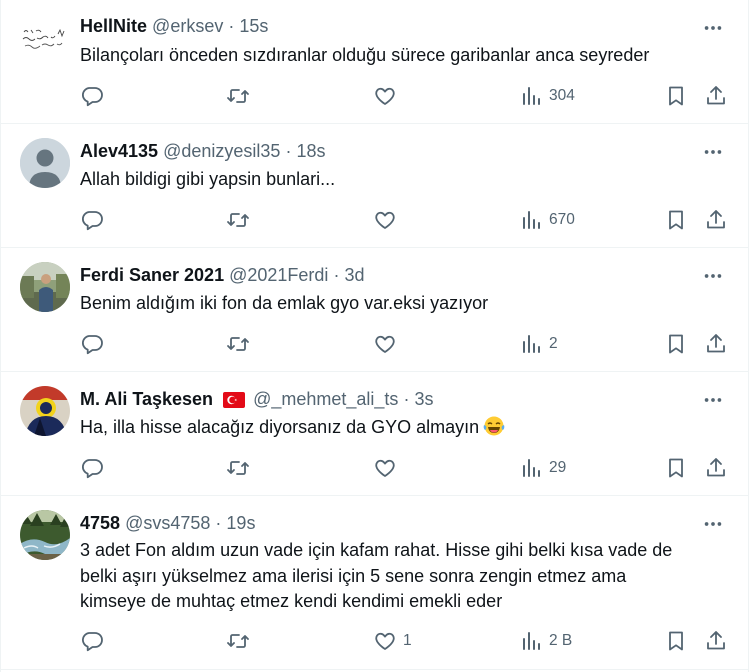 The image size is (752, 672). I want to click on like-button: 1, so click(392, 641).